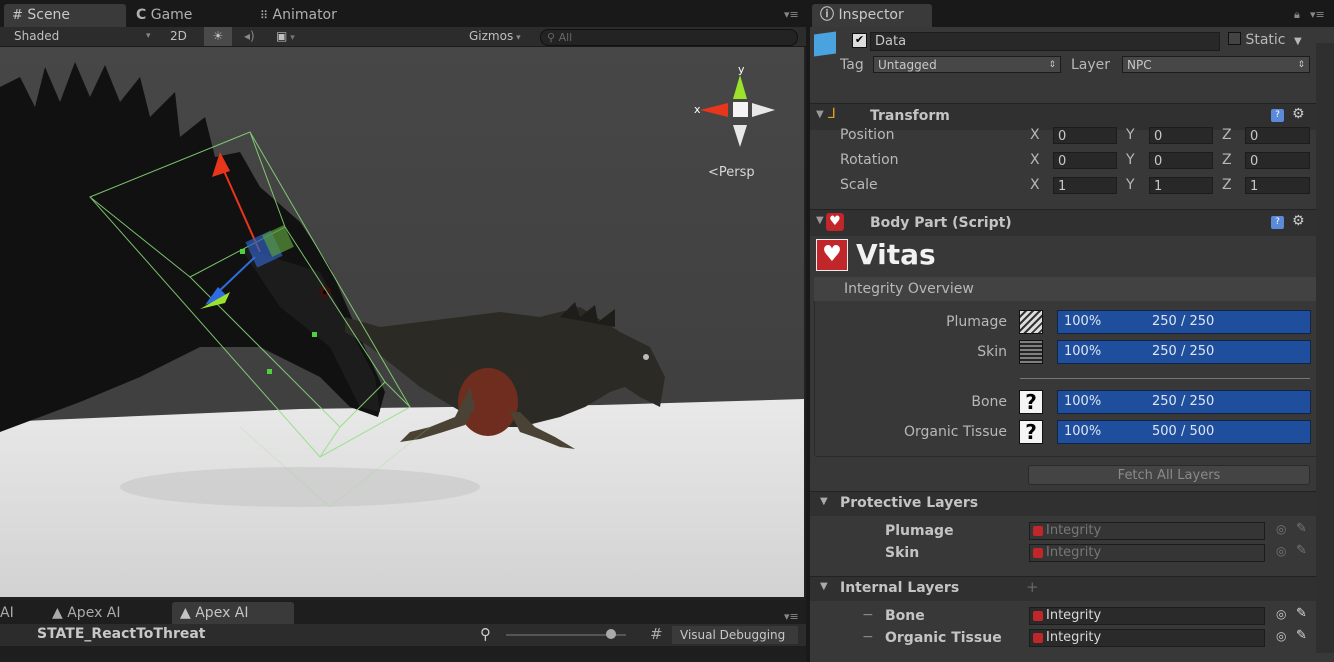  What do you see at coordinates (1298, 41) in the screenshot?
I see `chevron-down-icon: ▼` at bounding box center [1298, 41].